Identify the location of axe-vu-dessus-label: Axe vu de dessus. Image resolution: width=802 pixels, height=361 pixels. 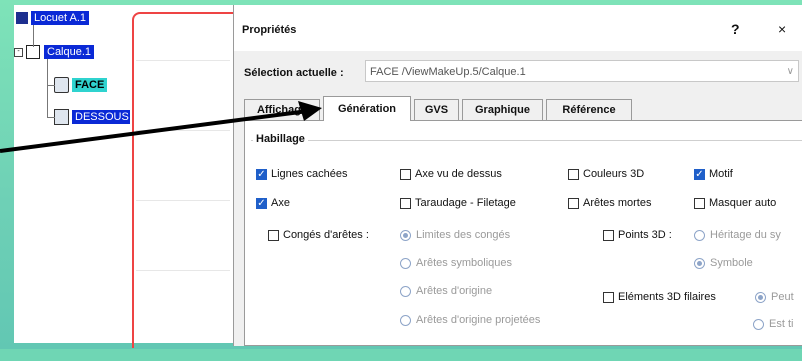
(458, 174).